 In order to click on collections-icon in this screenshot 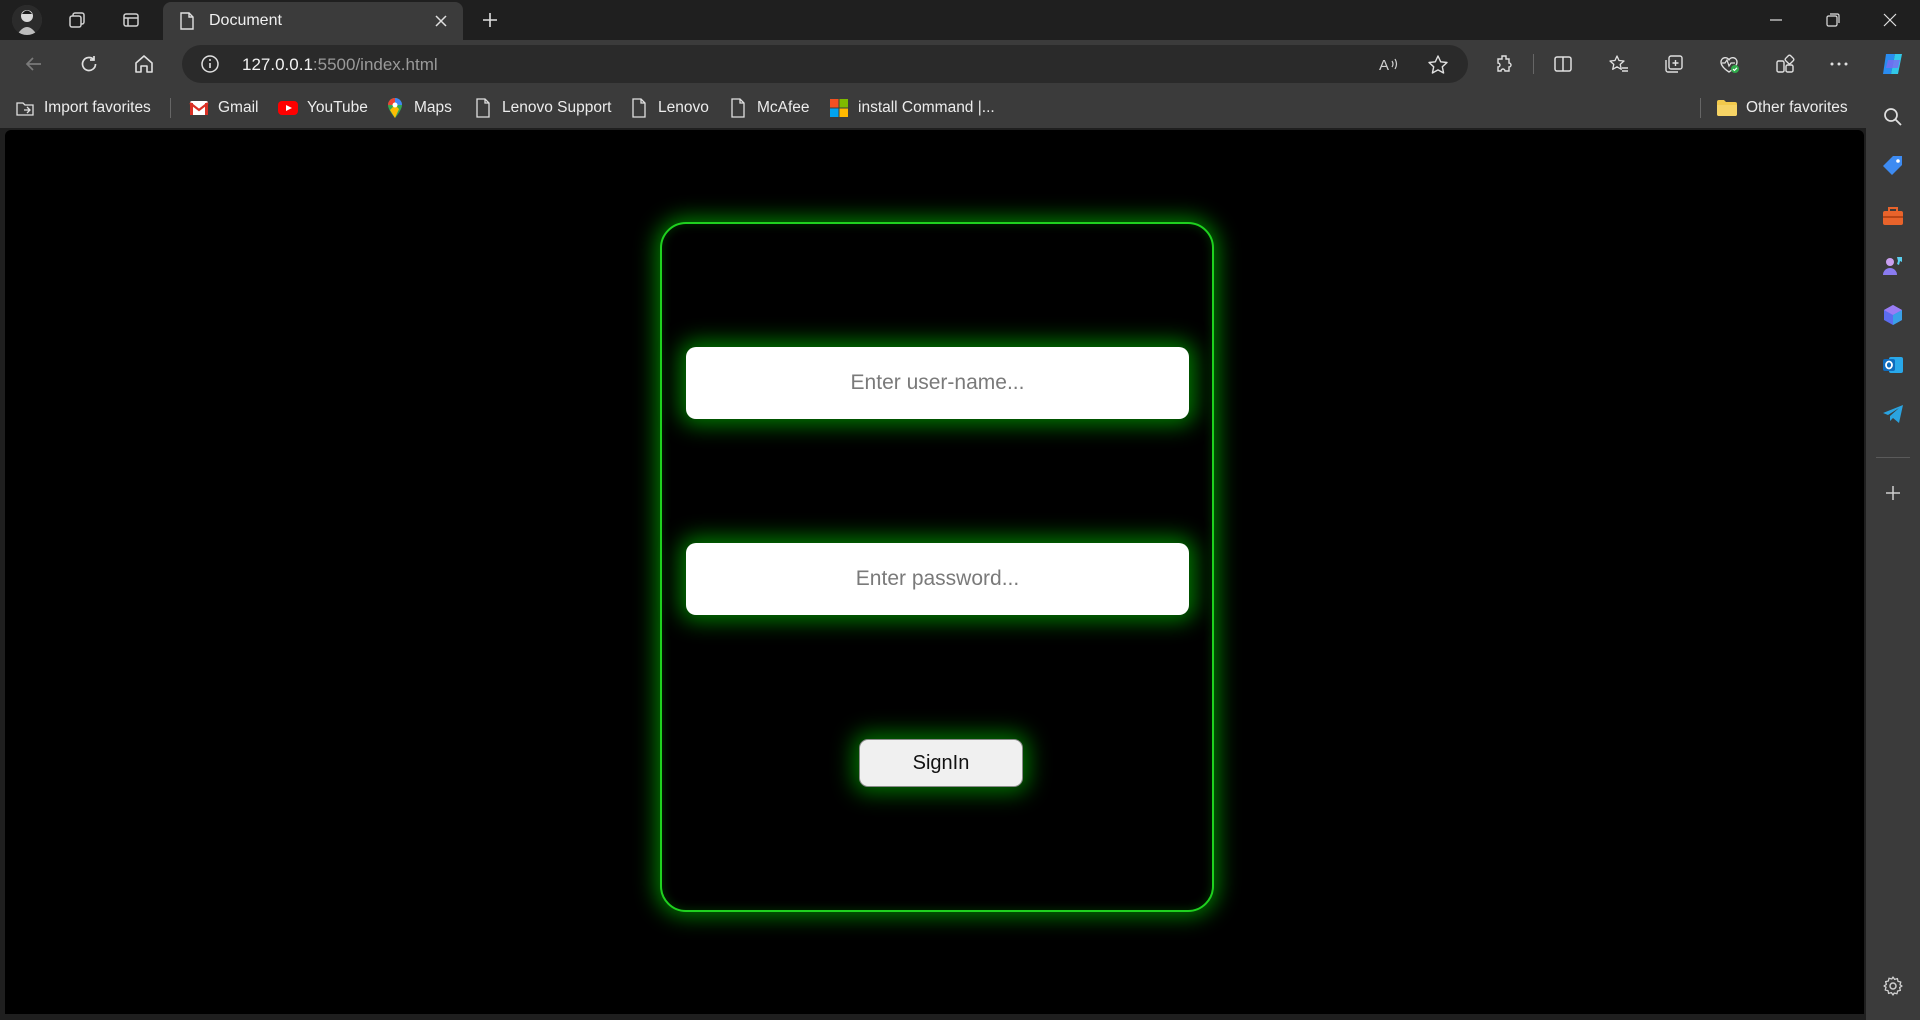, I will do `click(1674, 64)`.